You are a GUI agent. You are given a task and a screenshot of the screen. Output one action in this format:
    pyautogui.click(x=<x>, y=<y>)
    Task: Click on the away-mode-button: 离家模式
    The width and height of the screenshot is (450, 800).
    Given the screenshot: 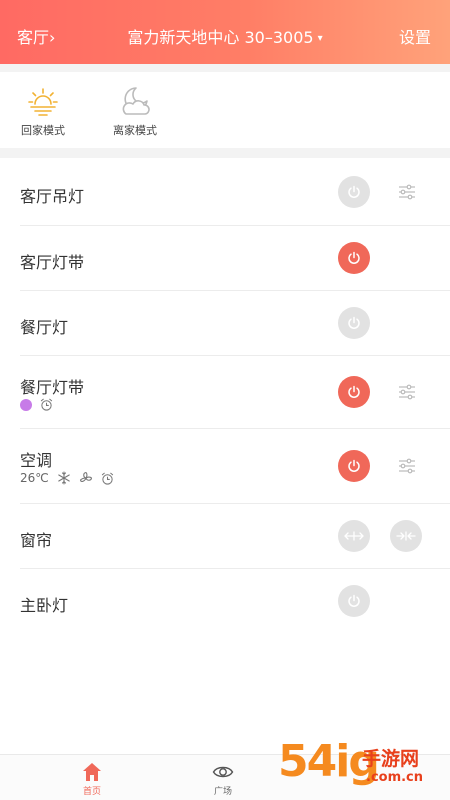 What is the action you would take?
    pyautogui.click(x=135, y=111)
    